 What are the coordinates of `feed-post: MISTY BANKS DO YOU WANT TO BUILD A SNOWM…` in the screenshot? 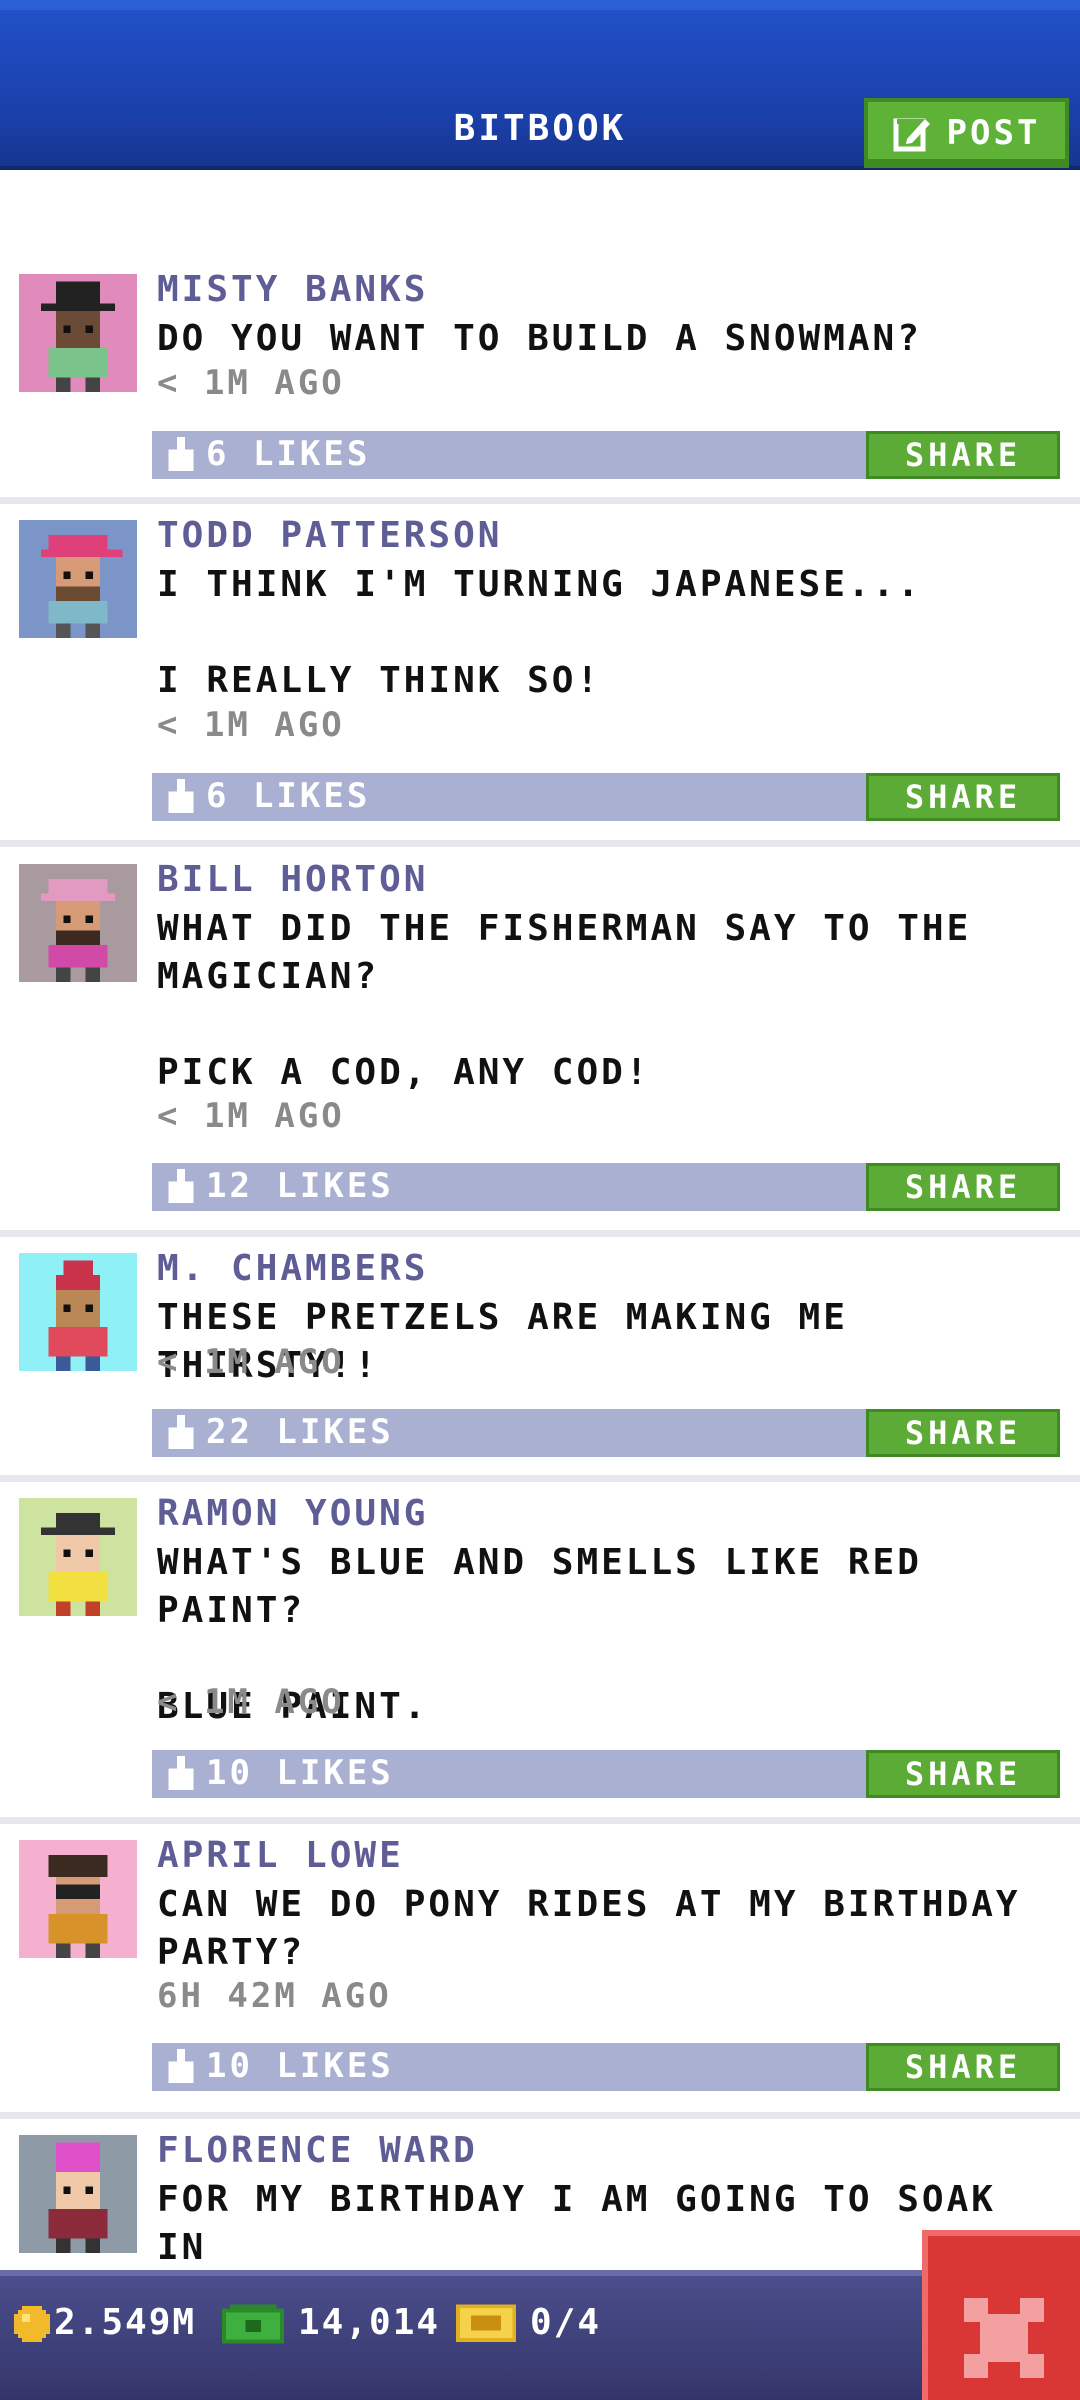 It's located at (540, 385).